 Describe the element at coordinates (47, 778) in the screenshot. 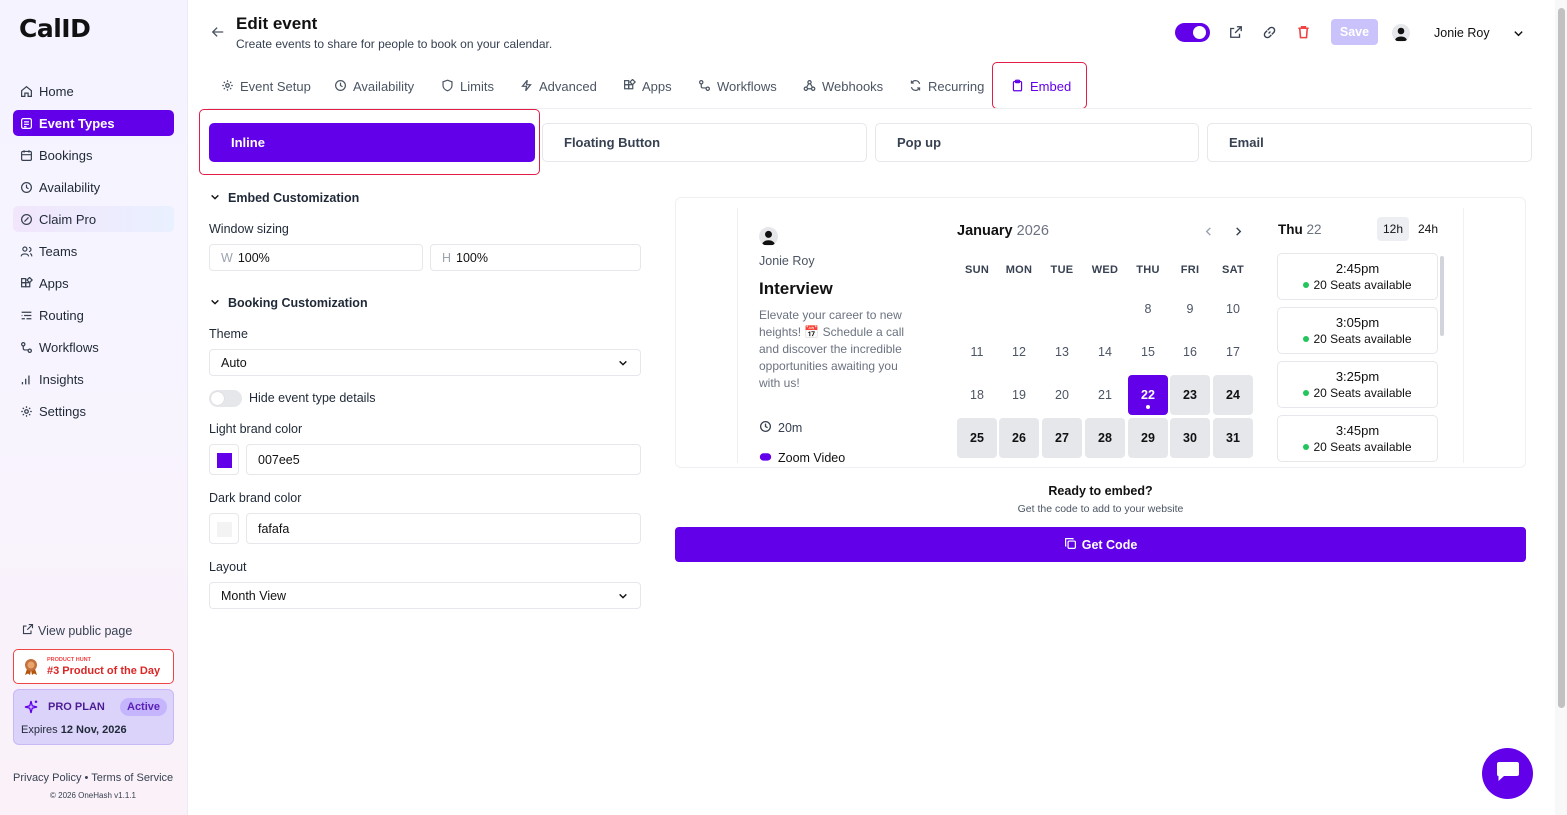

I see `privacy-policy-link: Privacy Policy` at that location.